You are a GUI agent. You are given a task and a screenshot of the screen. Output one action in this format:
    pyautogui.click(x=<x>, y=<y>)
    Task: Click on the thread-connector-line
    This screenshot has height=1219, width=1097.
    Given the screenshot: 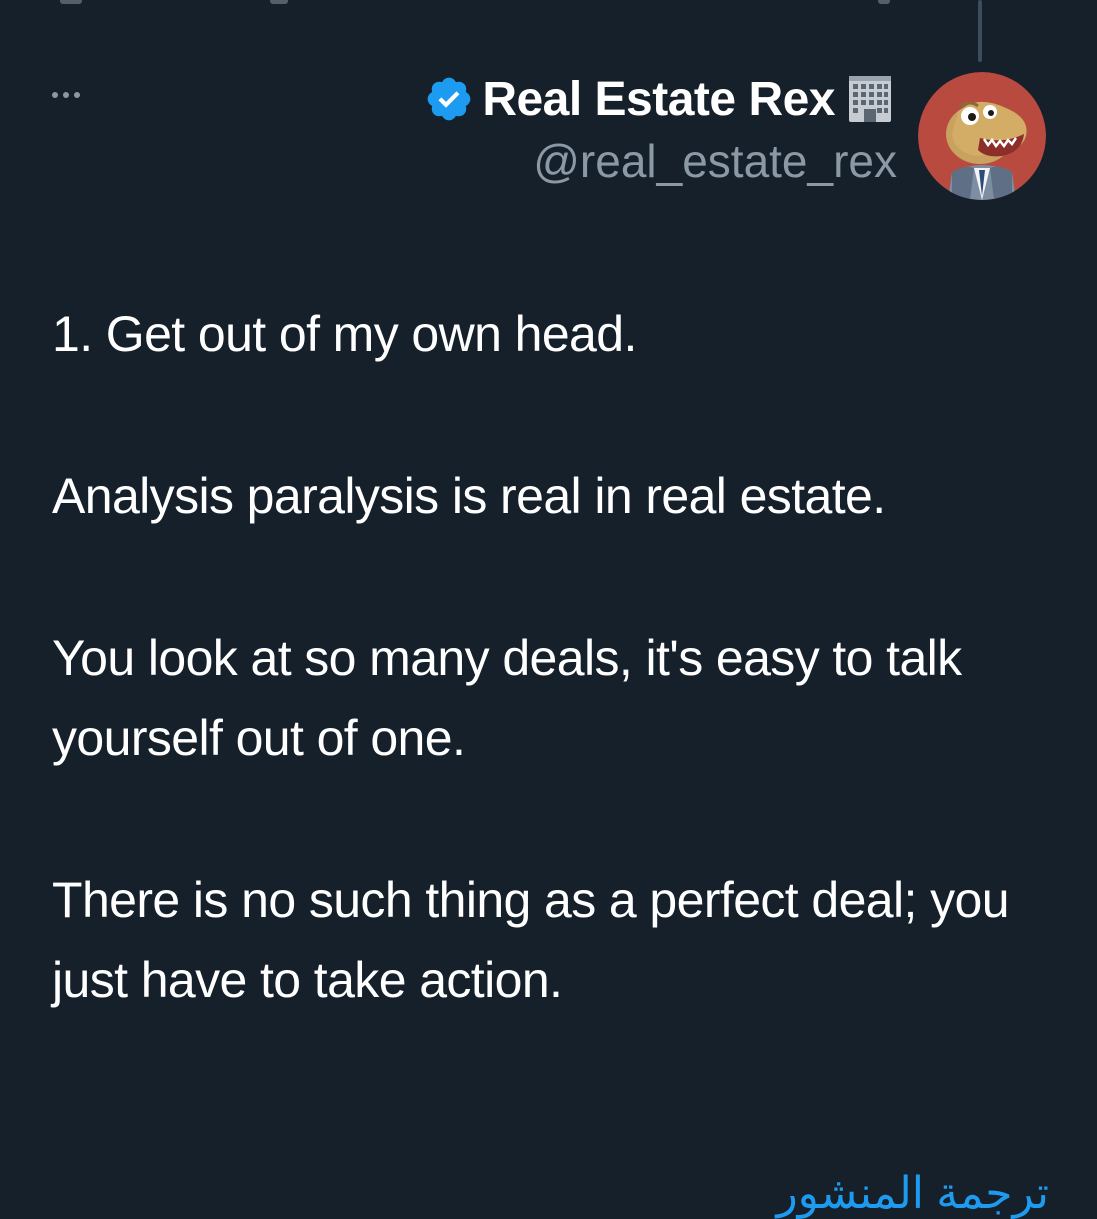 What is the action you would take?
    pyautogui.click(x=980, y=31)
    